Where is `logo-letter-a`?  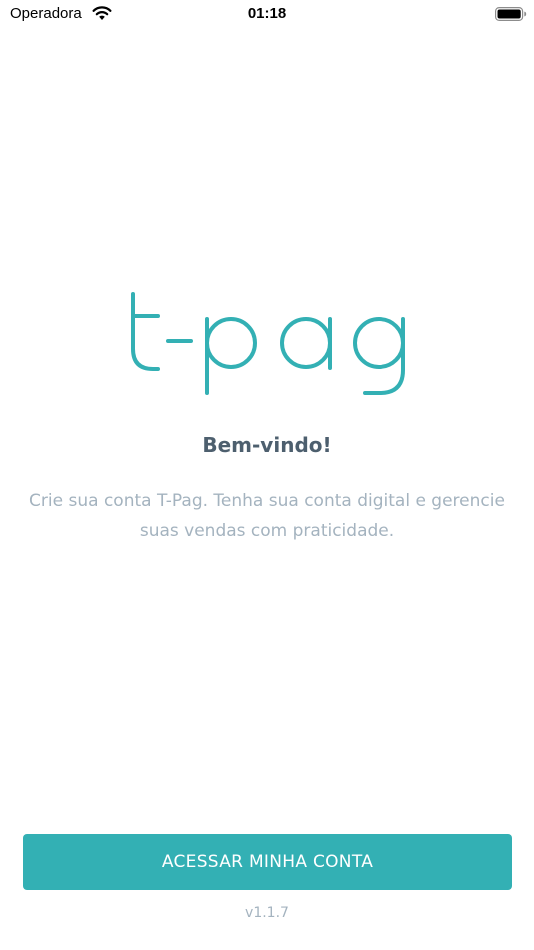
logo-letter-a is located at coordinates (306, 343).